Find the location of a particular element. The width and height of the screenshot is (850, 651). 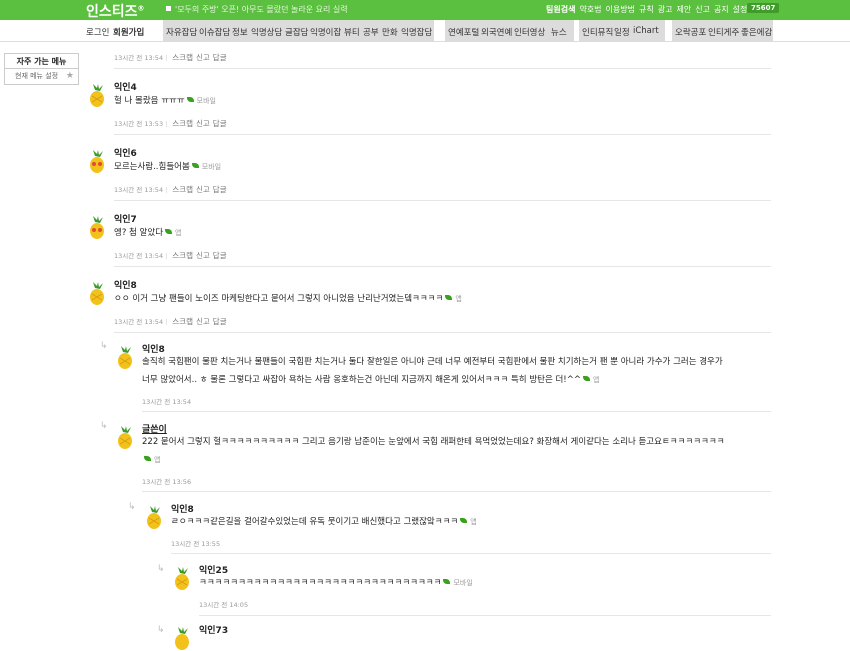

promo-banner: '모두의 주방' 오픈! 아무도 몰랐던 놀라운 요리 실력 is located at coordinates (257, 9).